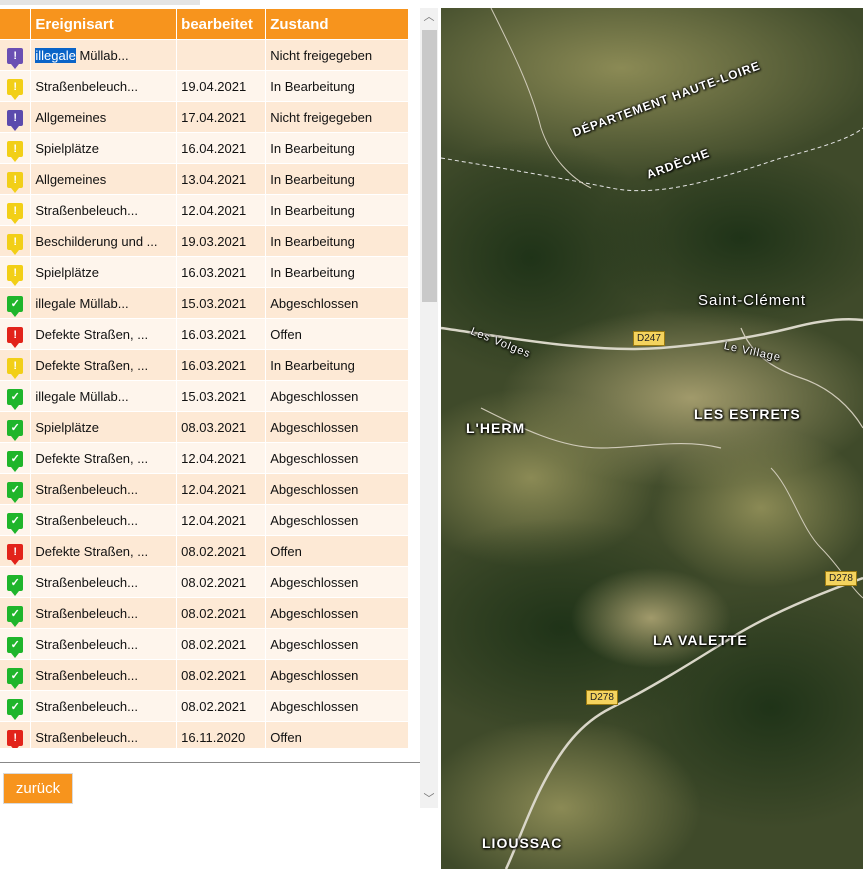 The height and width of the screenshot is (869, 863). Describe the element at coordinates (221, 86) in the screenshot. I see `row-bearbeitet: 19.04.2021` at that location.